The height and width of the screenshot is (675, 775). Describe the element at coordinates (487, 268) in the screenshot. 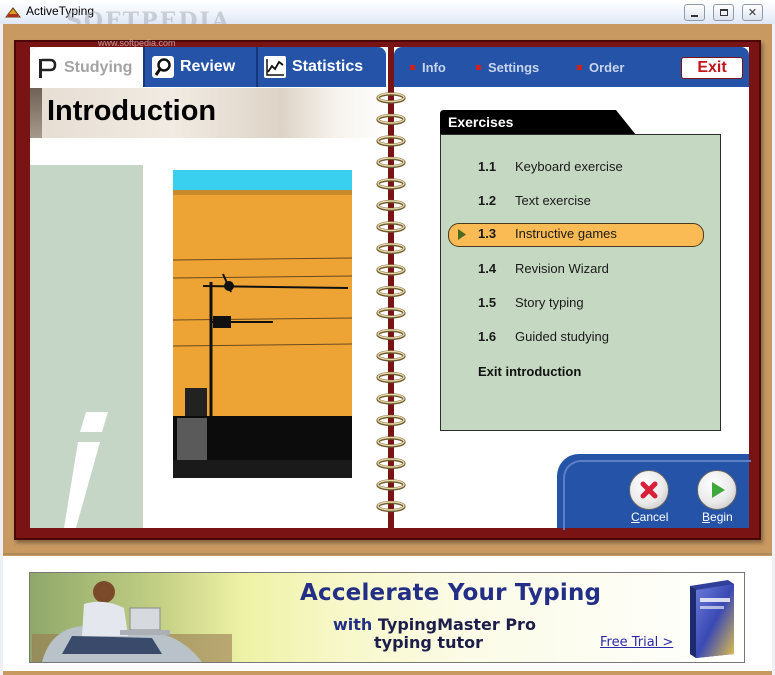

I see `exercise-number: 1.4` at that location.